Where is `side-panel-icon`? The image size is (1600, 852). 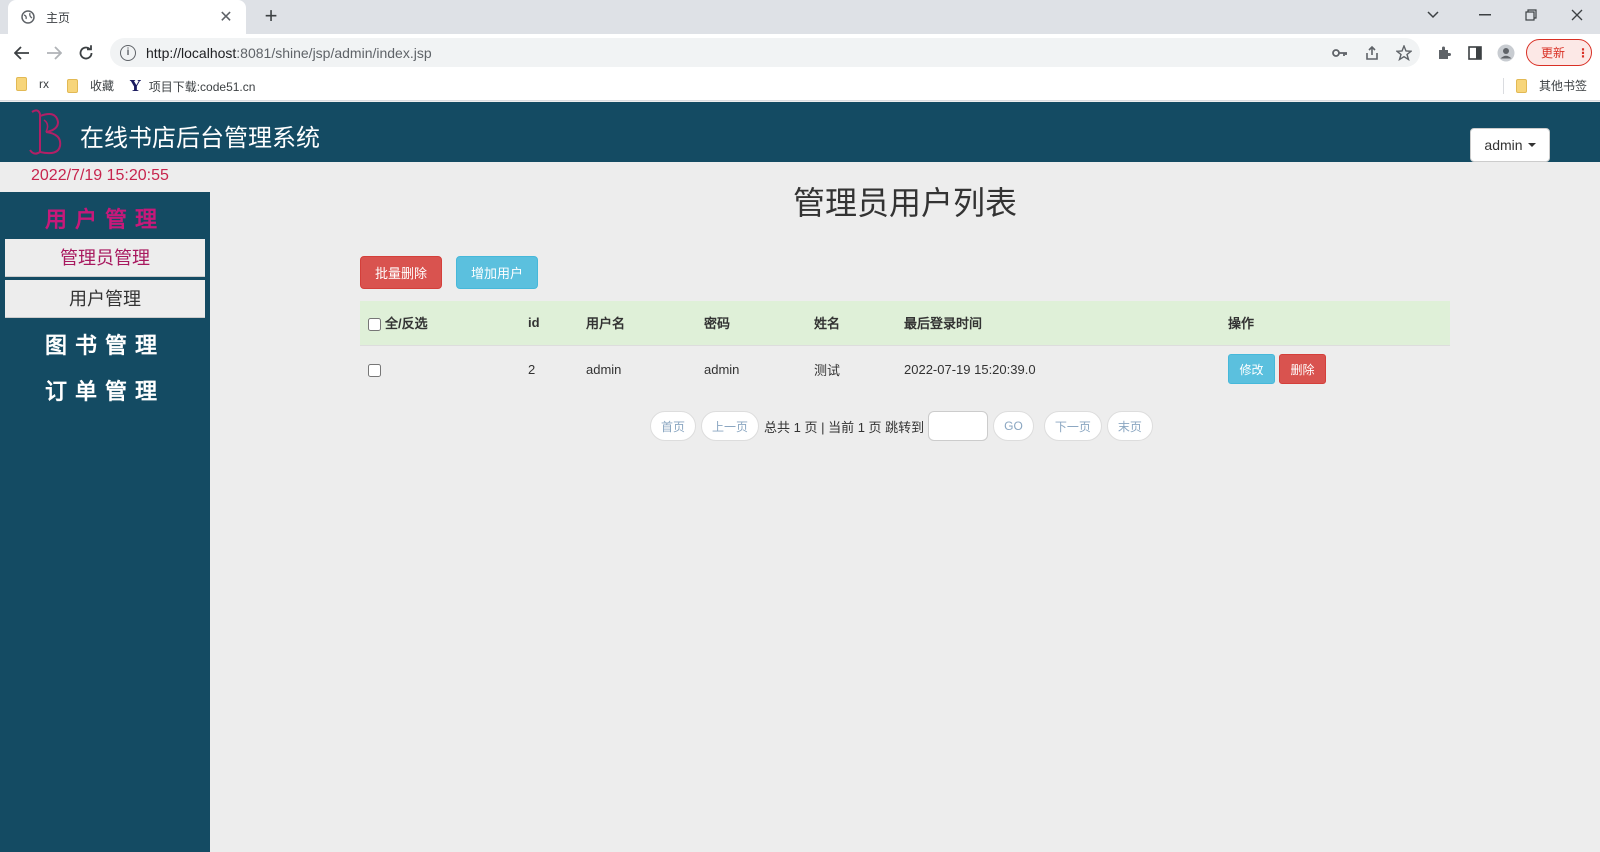
side-panel-icon is located at coordinates (1475, 53).